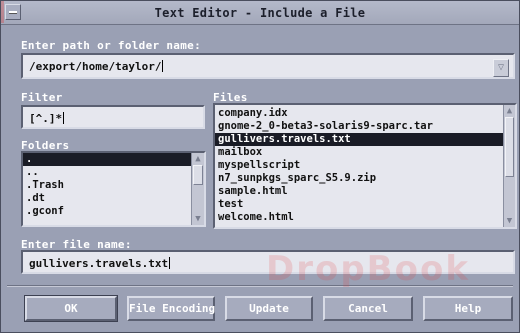 The image size is (520, 333). Describe the element at coordinates (113, 198) in the screenshot. I see `folder-list-item: .dt` at that location.